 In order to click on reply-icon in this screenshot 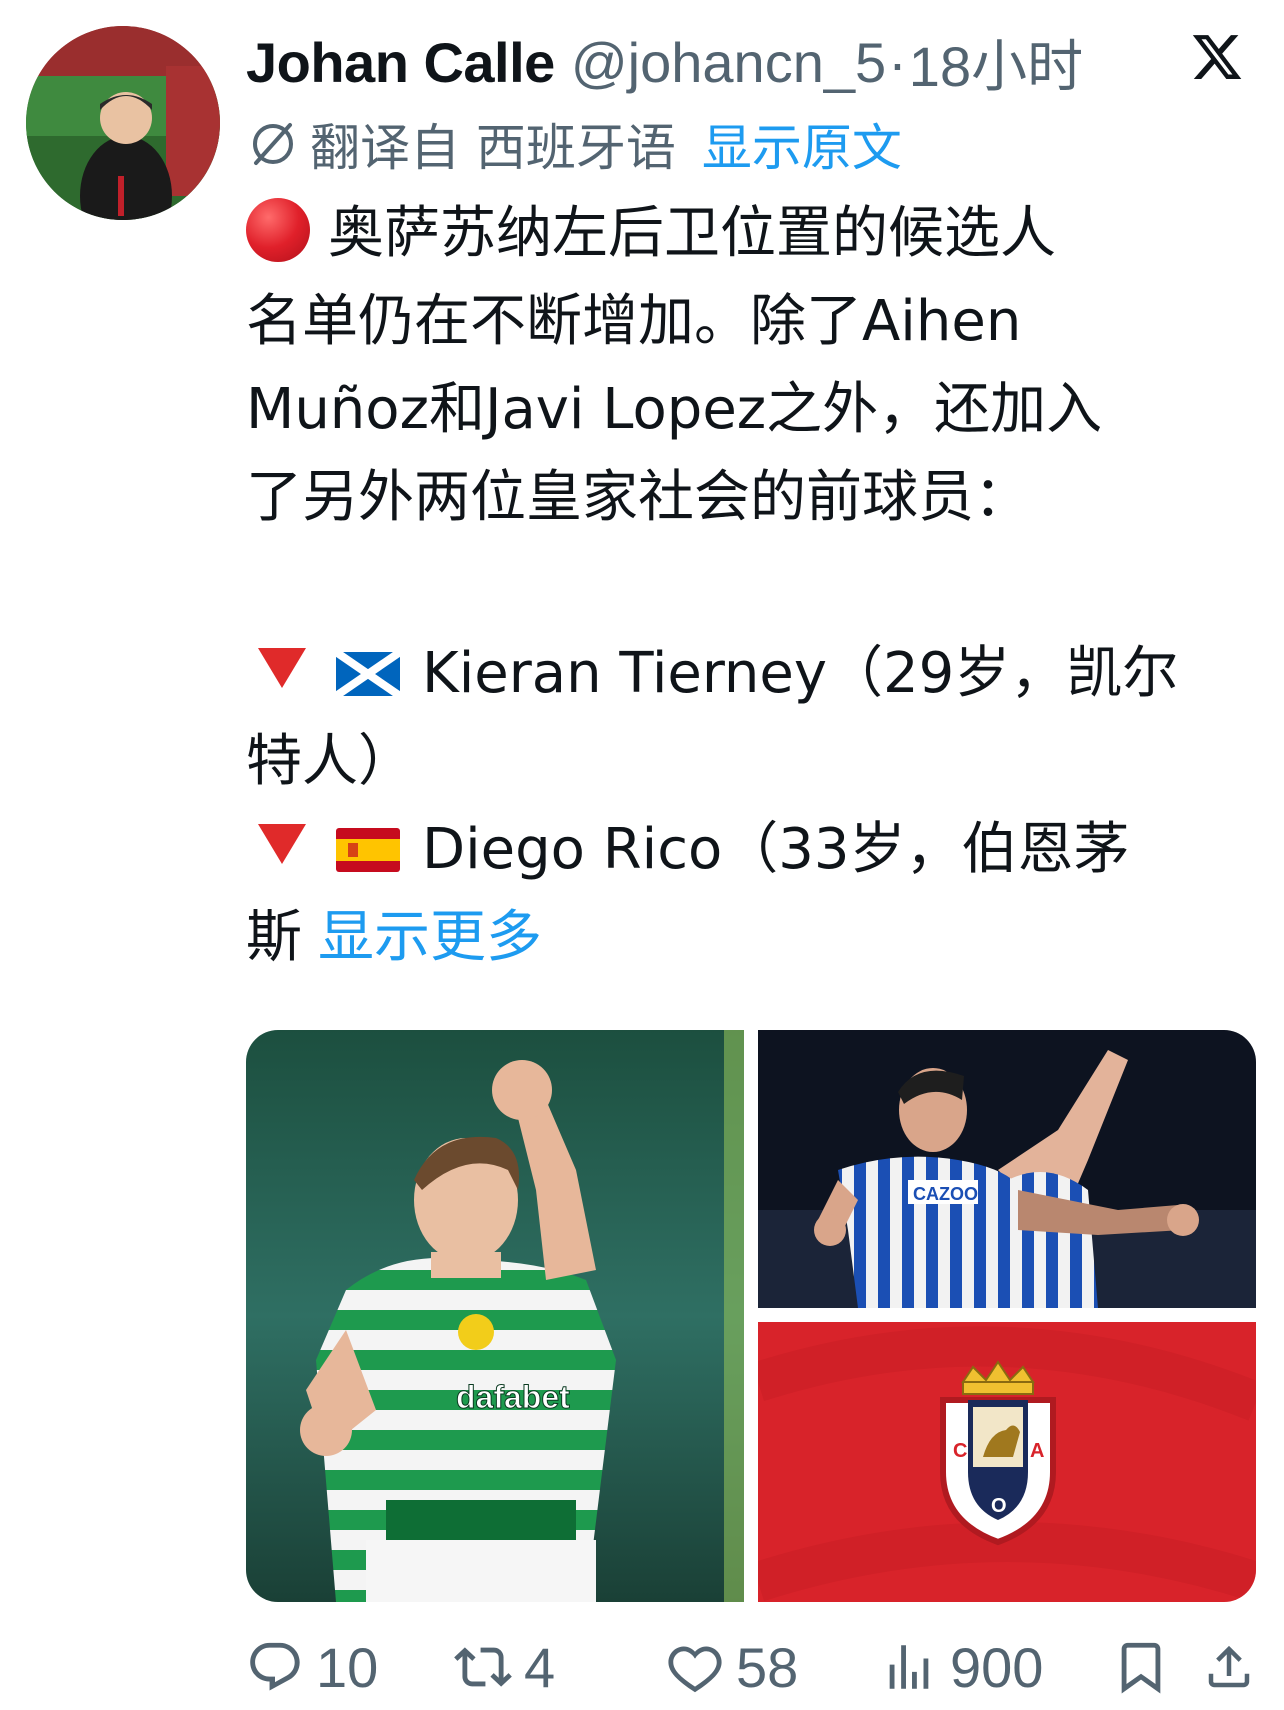, I will do `click(275, 1666)`.